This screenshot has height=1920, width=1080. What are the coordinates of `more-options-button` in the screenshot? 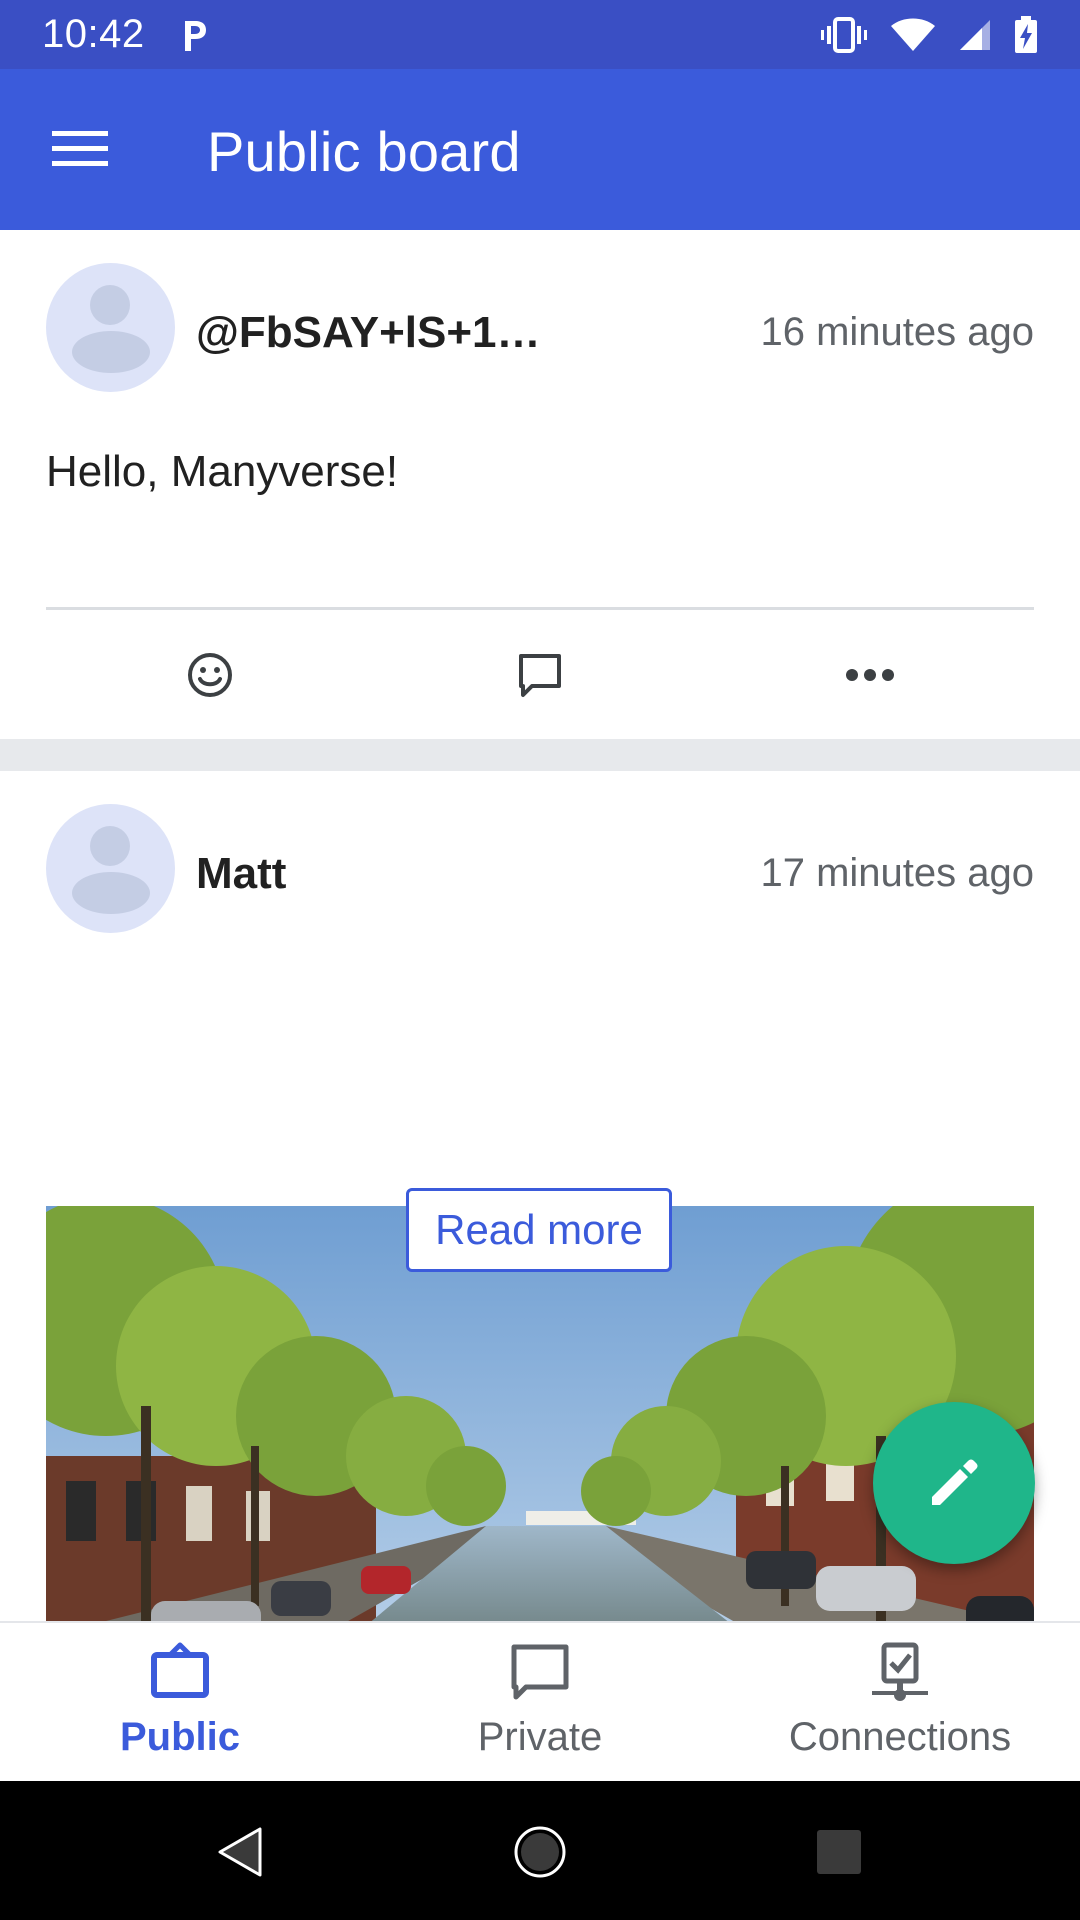 It's located at (870, 675).